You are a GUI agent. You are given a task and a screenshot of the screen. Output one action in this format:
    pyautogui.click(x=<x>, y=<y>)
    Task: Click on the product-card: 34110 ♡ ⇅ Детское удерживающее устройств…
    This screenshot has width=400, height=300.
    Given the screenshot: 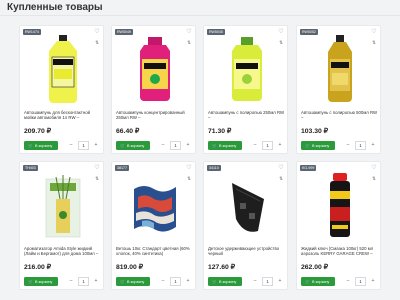 What is the action you would take?
    pyautogui.click(x=245, y=225)
    